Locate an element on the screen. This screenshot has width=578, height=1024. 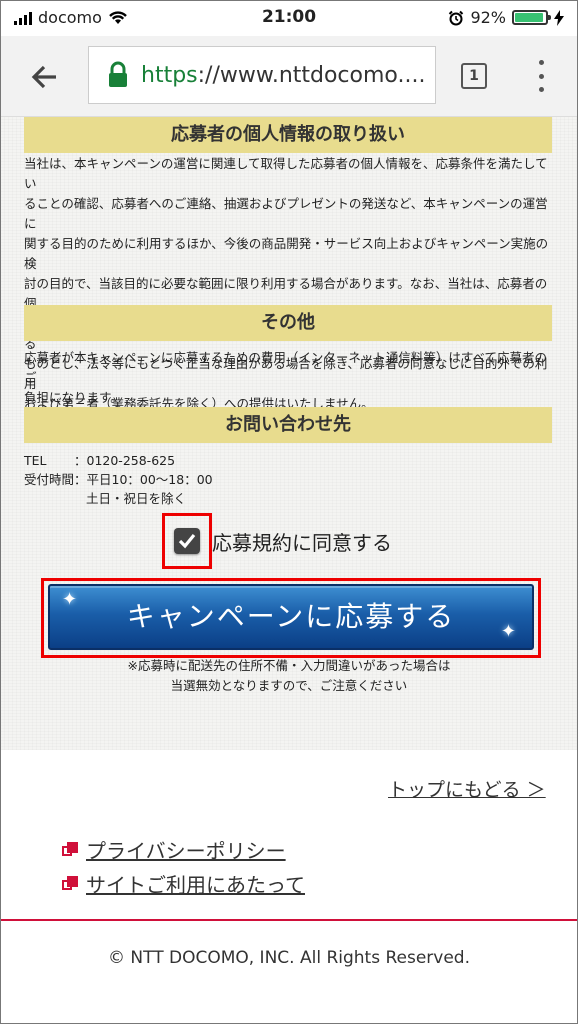
apply-button-label: キャンペーンに応募する is located at coordinates (291, 616).